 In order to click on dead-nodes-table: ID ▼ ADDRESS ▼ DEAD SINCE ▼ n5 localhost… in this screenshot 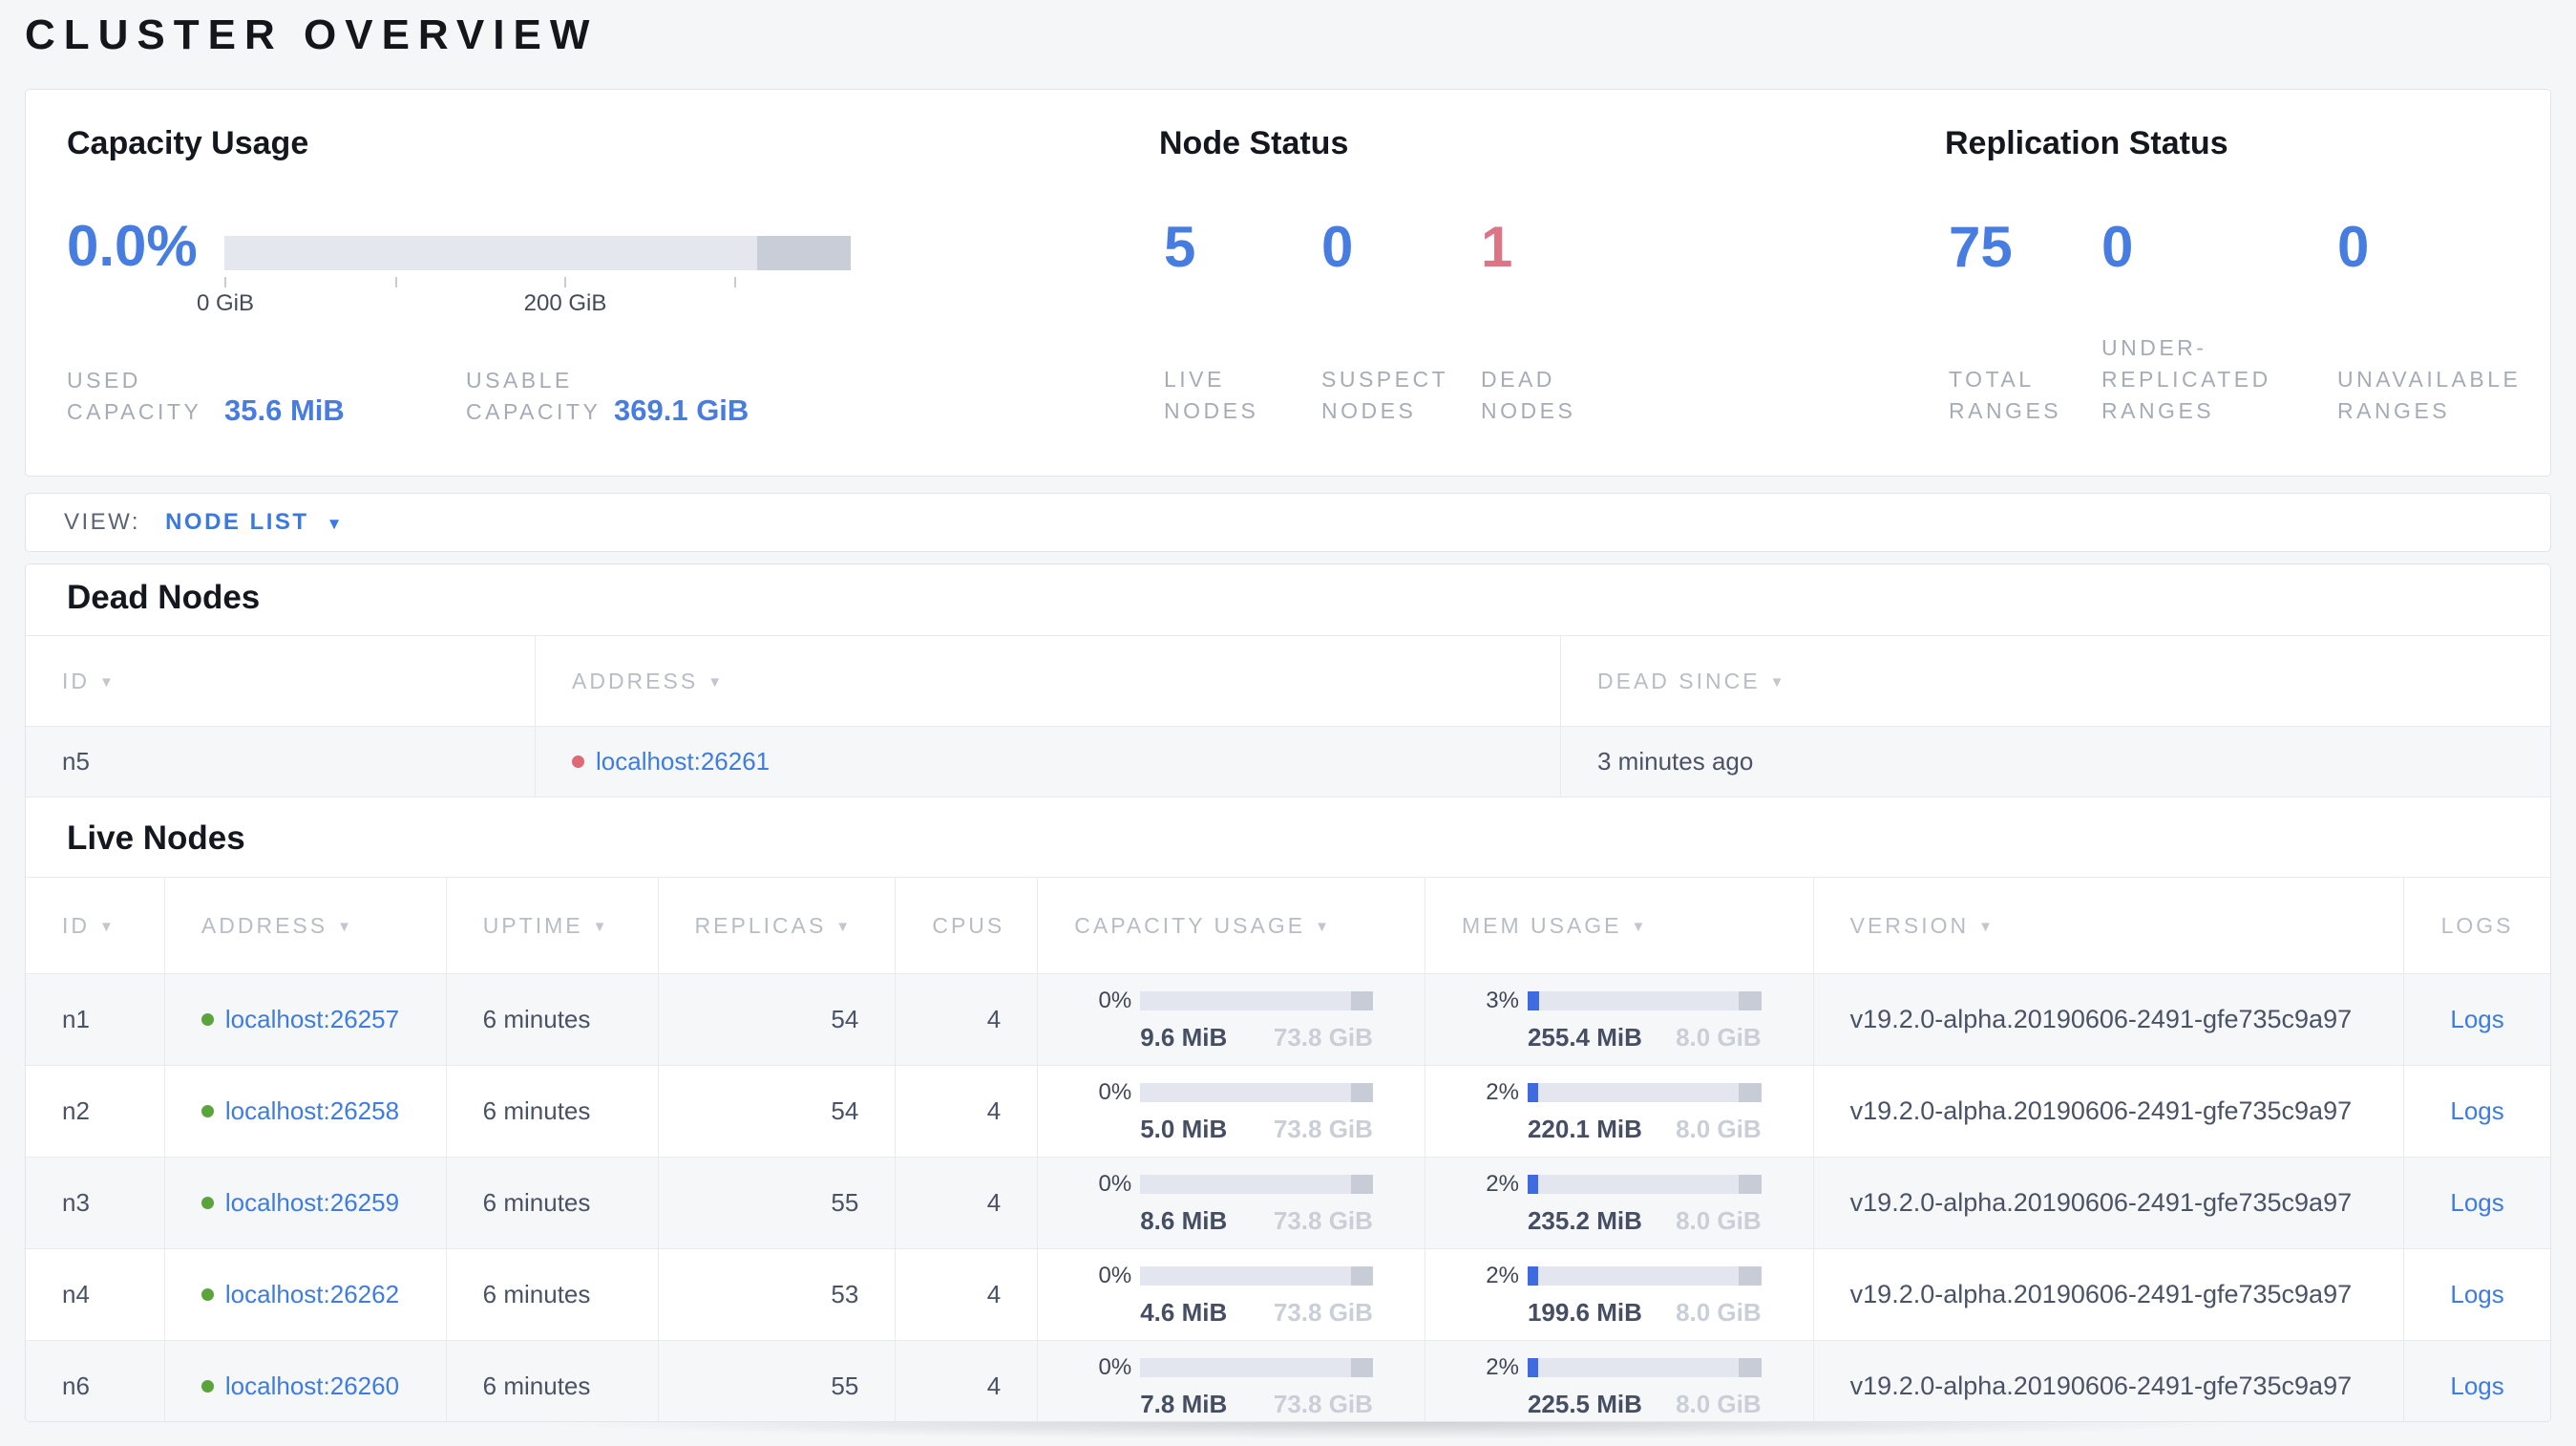, I will do `click(1288, 716)`.